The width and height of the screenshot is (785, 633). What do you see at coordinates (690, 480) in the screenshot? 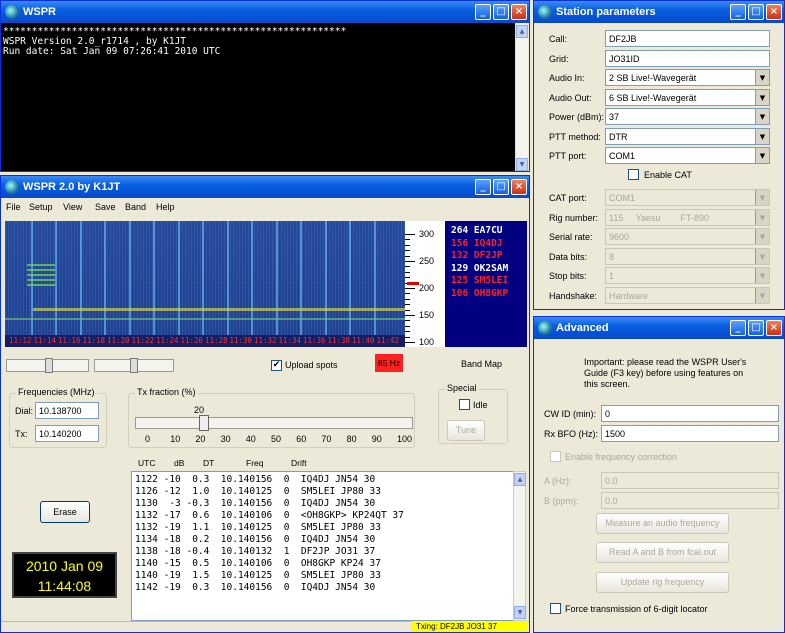
I see `a-hz-input: 0.0` at bounding box center [690, 480].